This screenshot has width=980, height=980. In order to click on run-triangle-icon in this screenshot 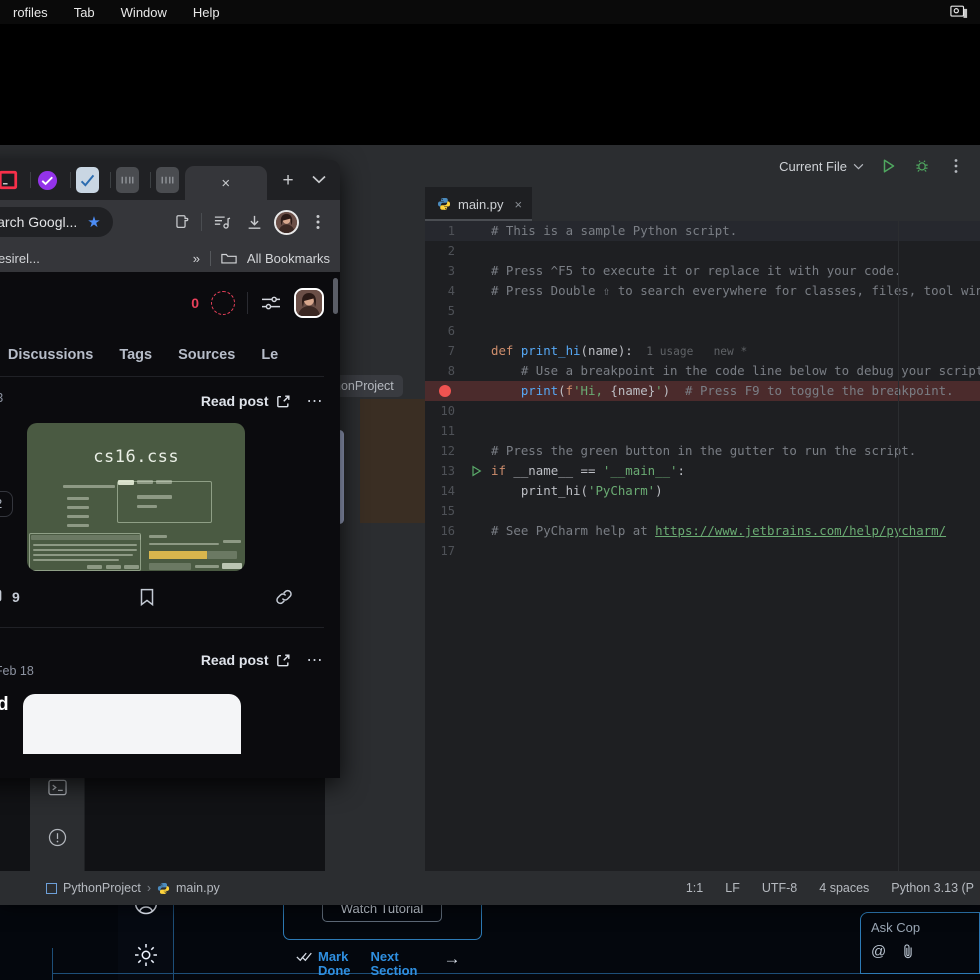, I will do `click(888, 166)`.